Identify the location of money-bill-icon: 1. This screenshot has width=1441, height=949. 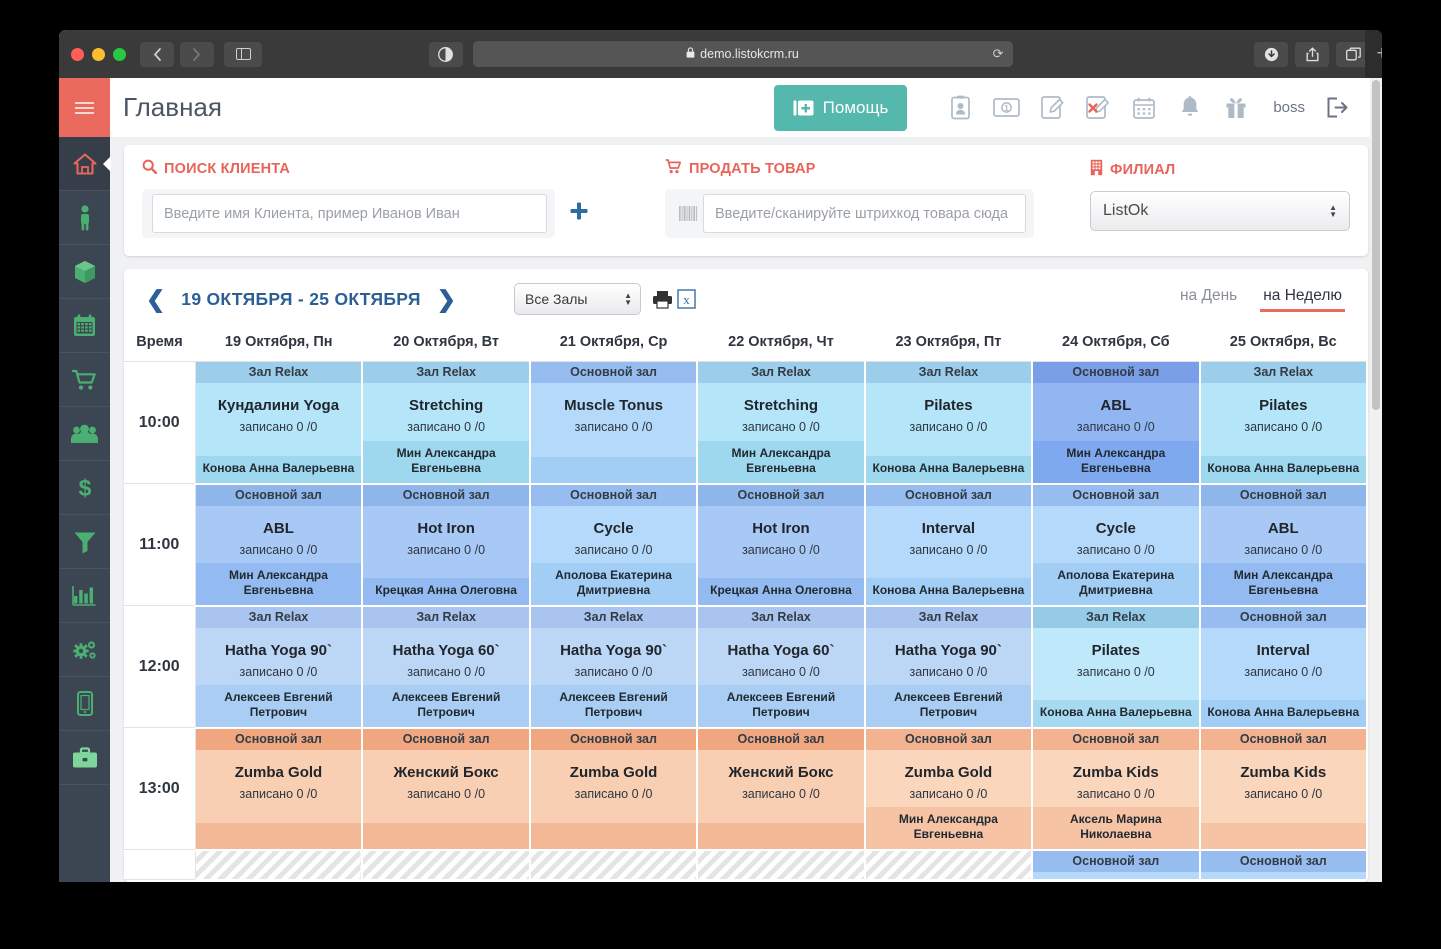
(1006, 108).